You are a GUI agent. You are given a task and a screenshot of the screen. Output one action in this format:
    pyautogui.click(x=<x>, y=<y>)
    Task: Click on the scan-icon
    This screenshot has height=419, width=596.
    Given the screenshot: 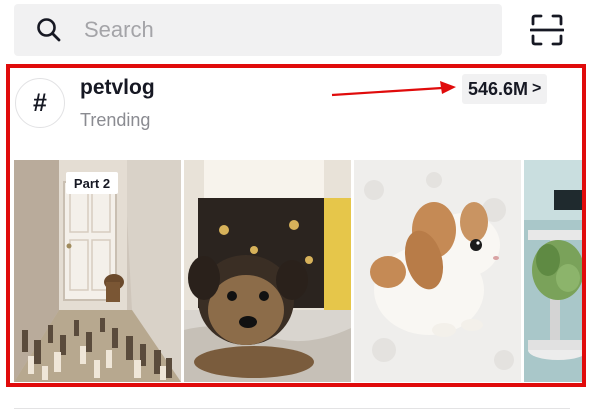 What is the action you would take?
    pyautogui.click(x=547, y=32)
    